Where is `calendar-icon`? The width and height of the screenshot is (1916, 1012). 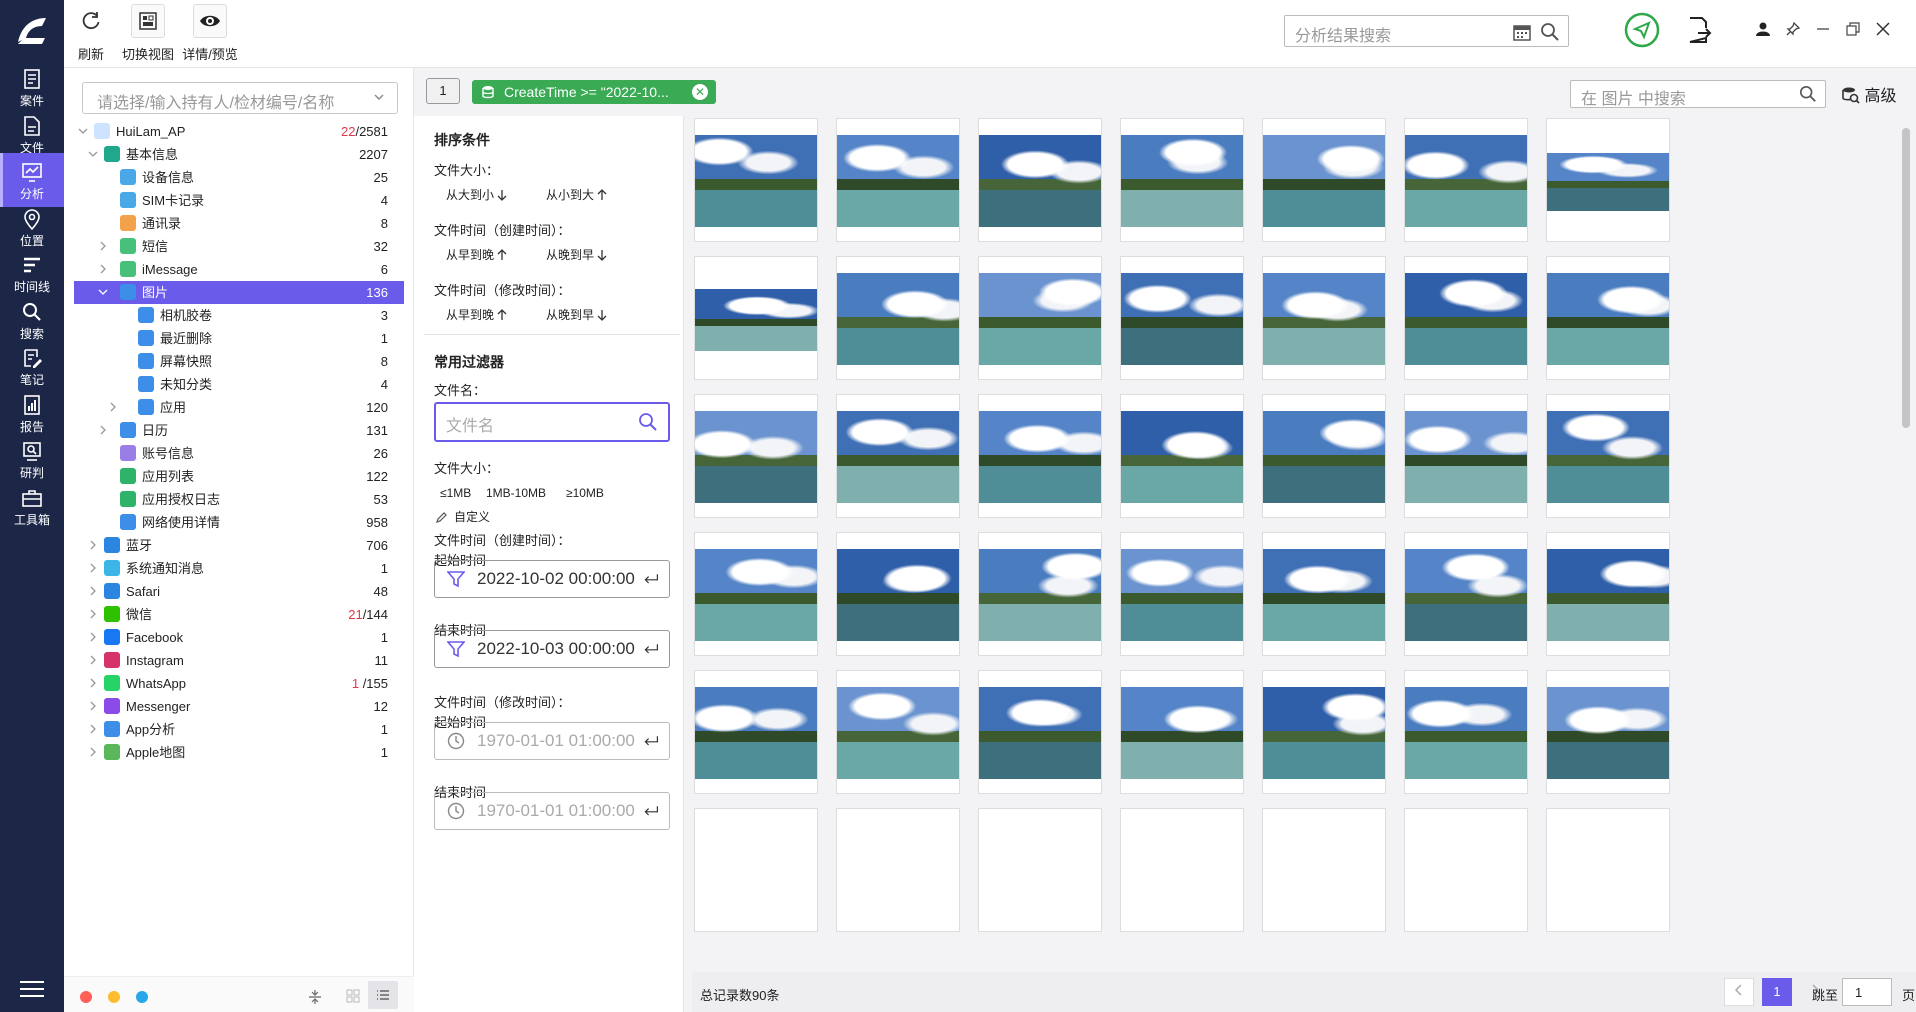 calendar-icon is located at coordinates (1522, 32).